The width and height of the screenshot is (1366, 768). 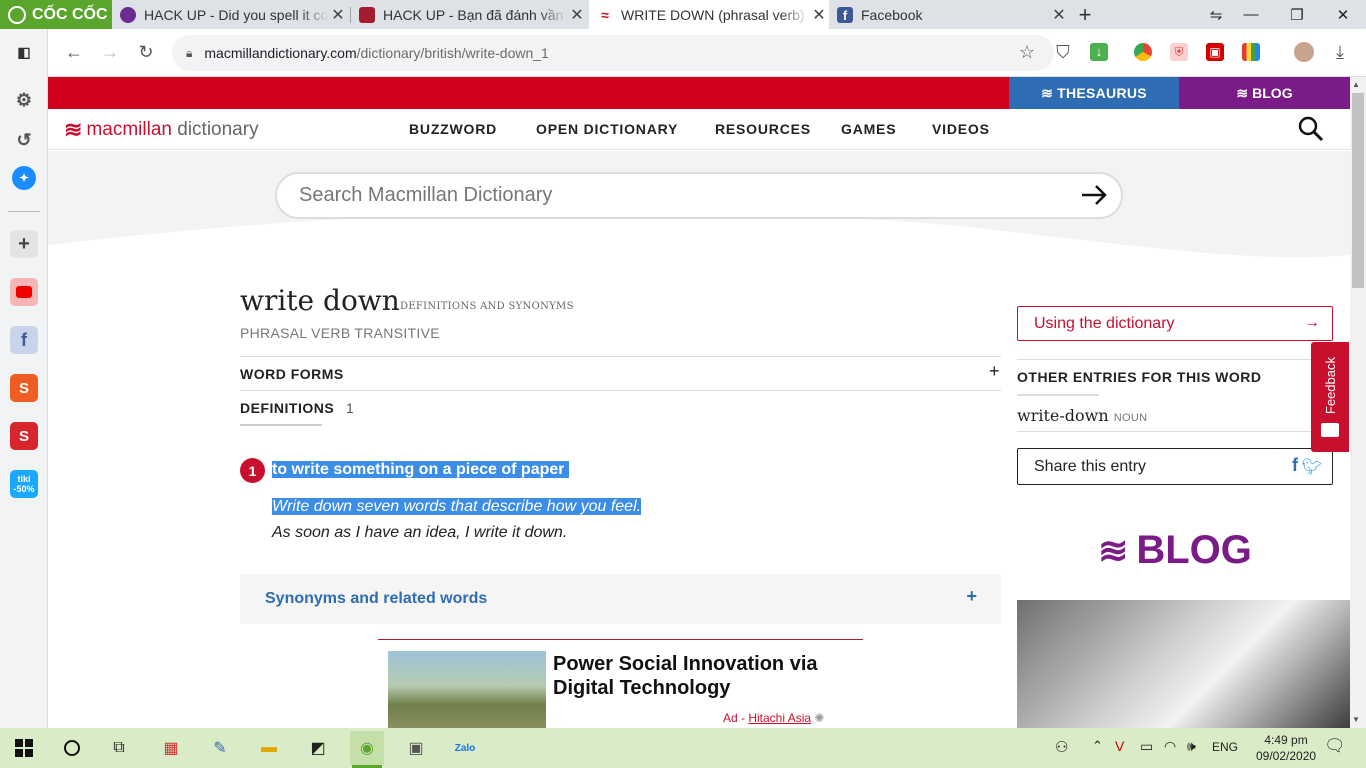 What do you see at coordinates (819, 718) in the screenshot?
I see `ad-choices-icon: ✺` at bounding box center [819, 718].